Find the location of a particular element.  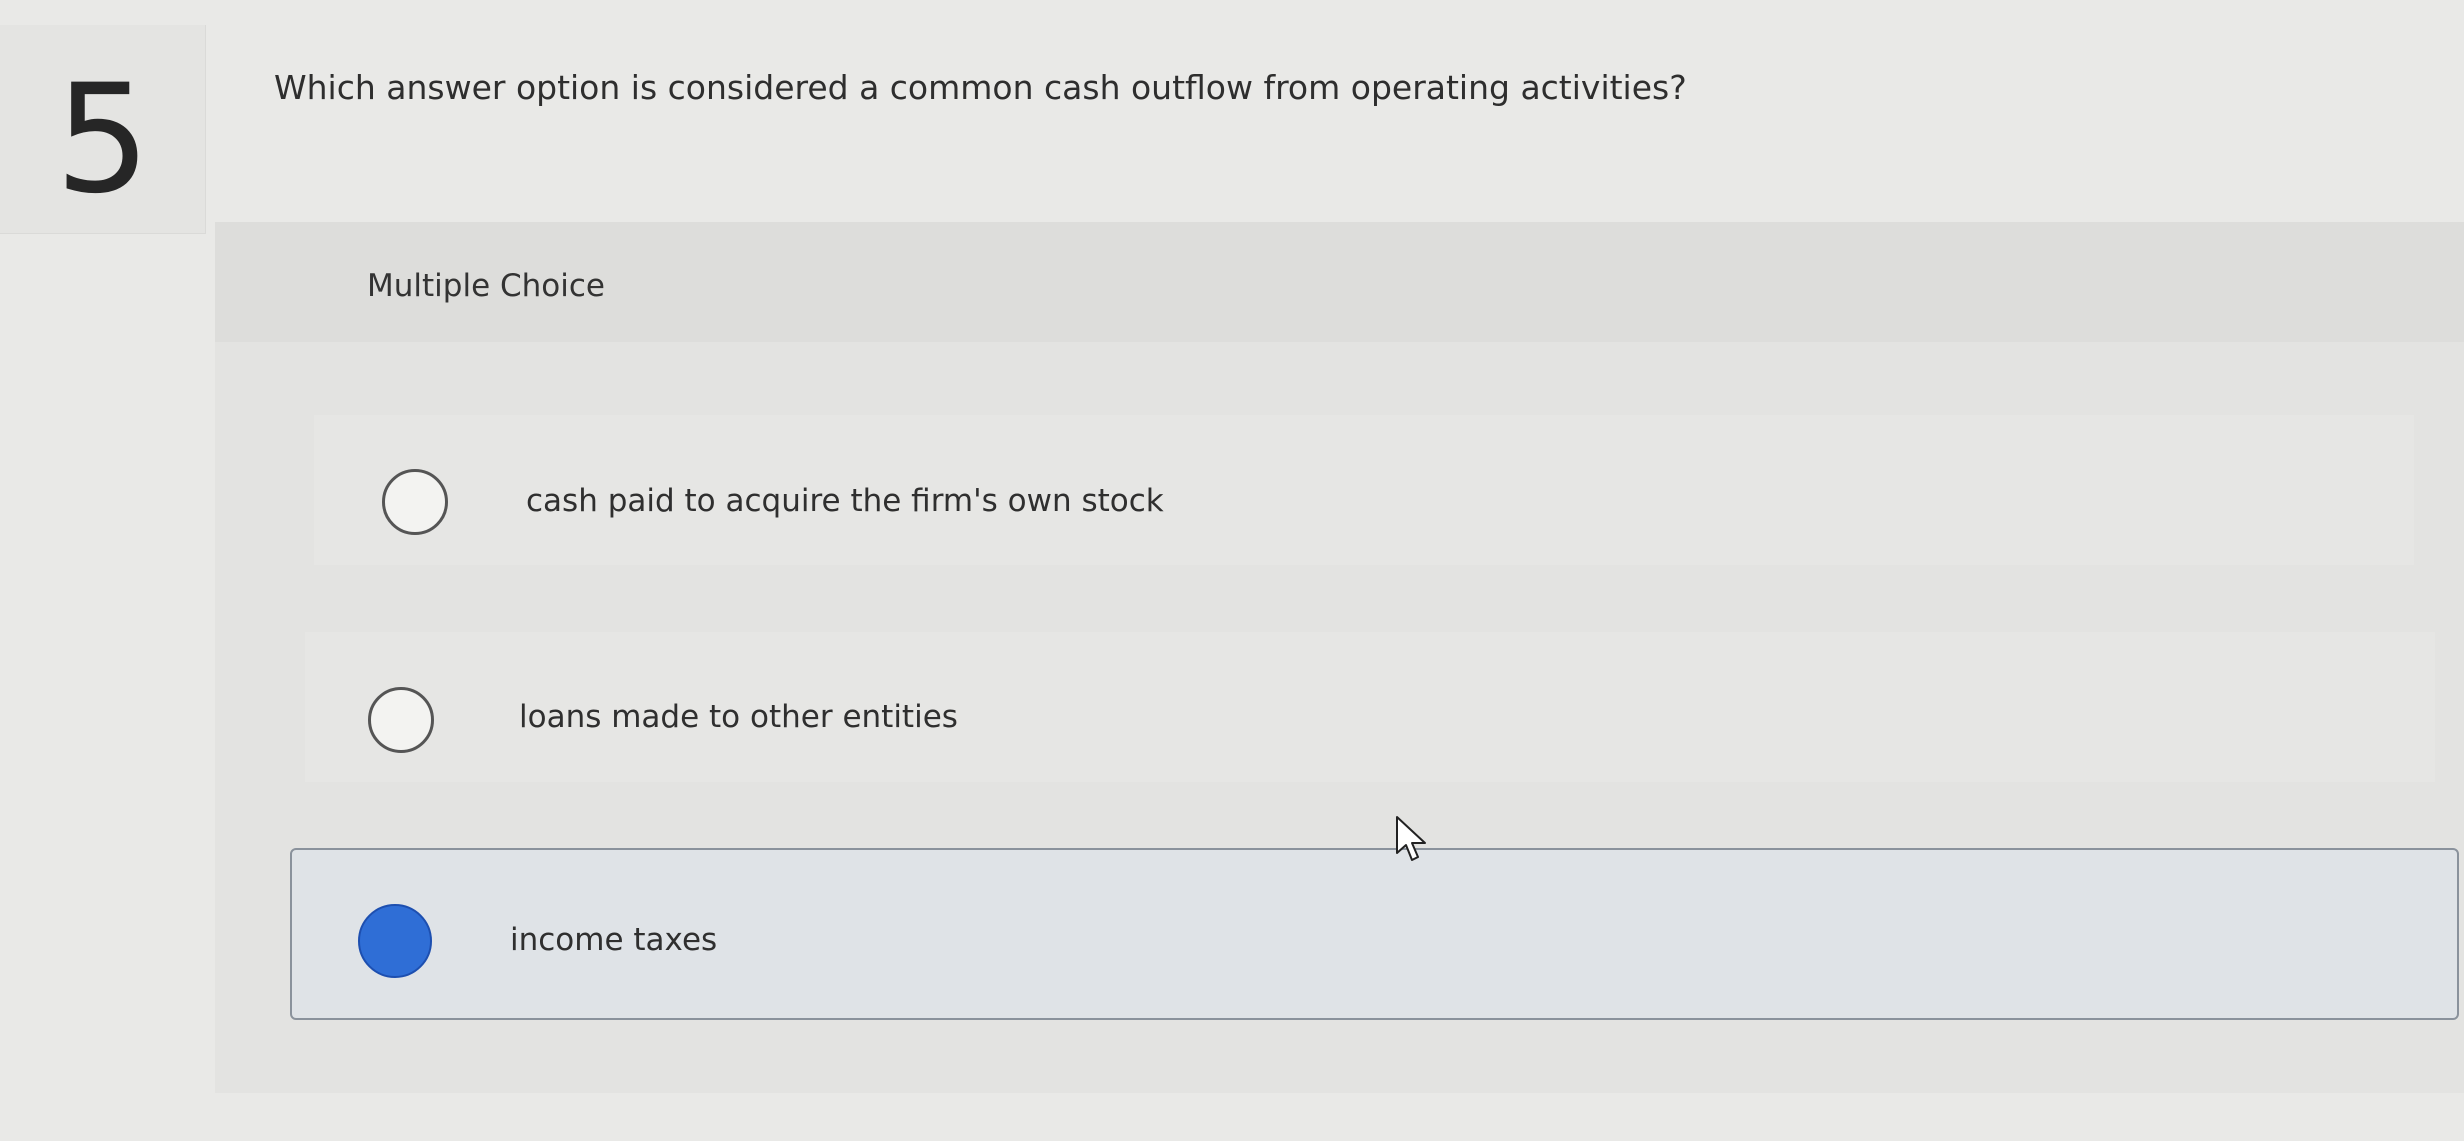

question-number-box: 5 is located at coordinates (103, 129).